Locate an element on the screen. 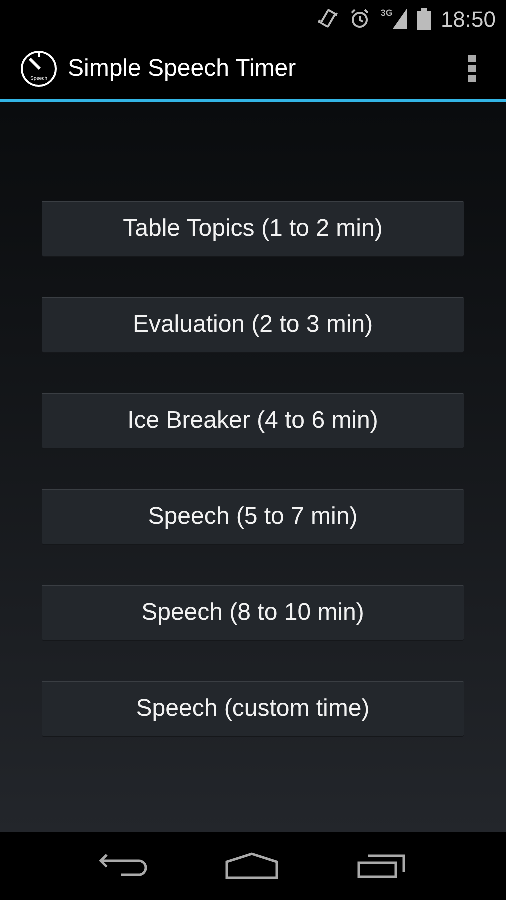  network-type: 3G is located at coordinates (386, 13).